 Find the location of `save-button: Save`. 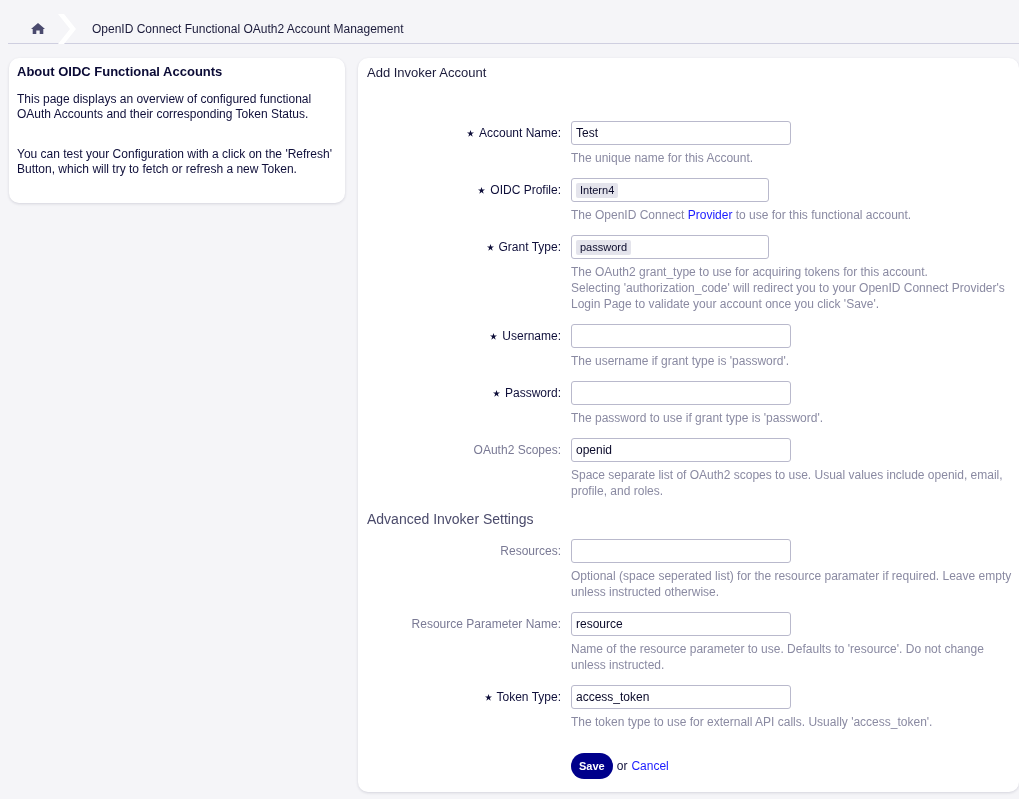

save-button: Save is located at coordinates (592, 766).